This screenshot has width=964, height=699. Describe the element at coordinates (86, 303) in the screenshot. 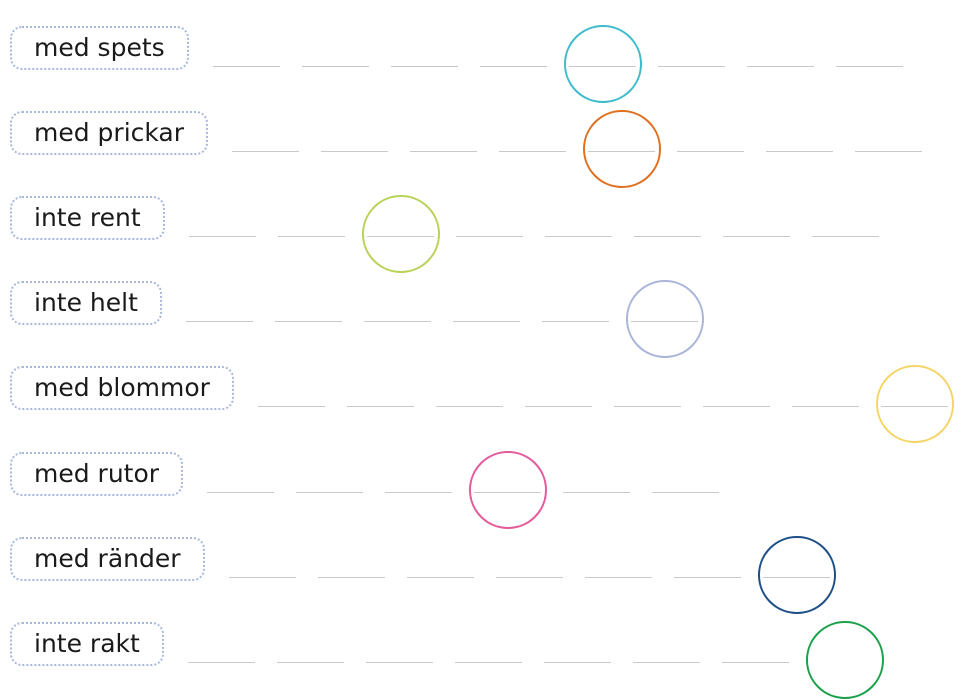

I see `word-label: inte helt` at that location.